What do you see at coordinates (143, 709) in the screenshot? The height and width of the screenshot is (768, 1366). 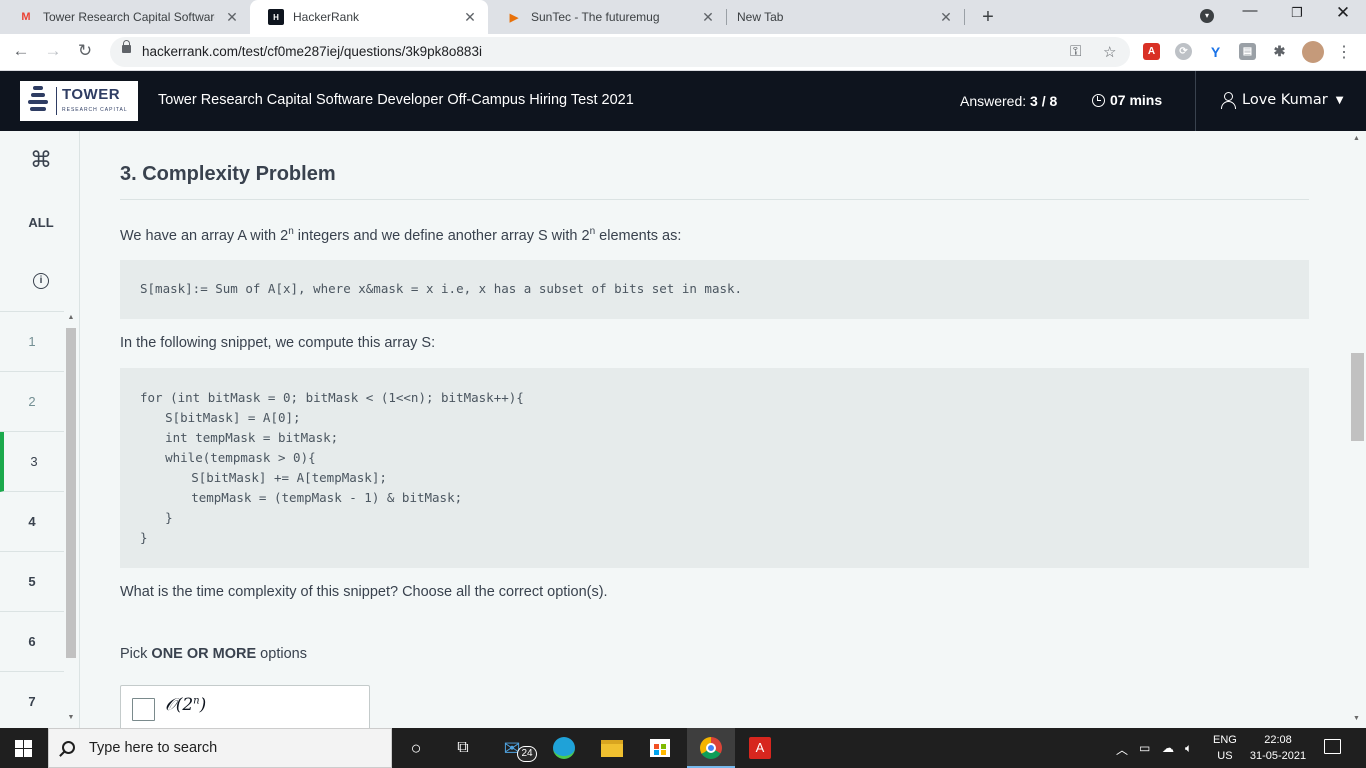 I see `option-checkbox` at bounding box center [143, 709].